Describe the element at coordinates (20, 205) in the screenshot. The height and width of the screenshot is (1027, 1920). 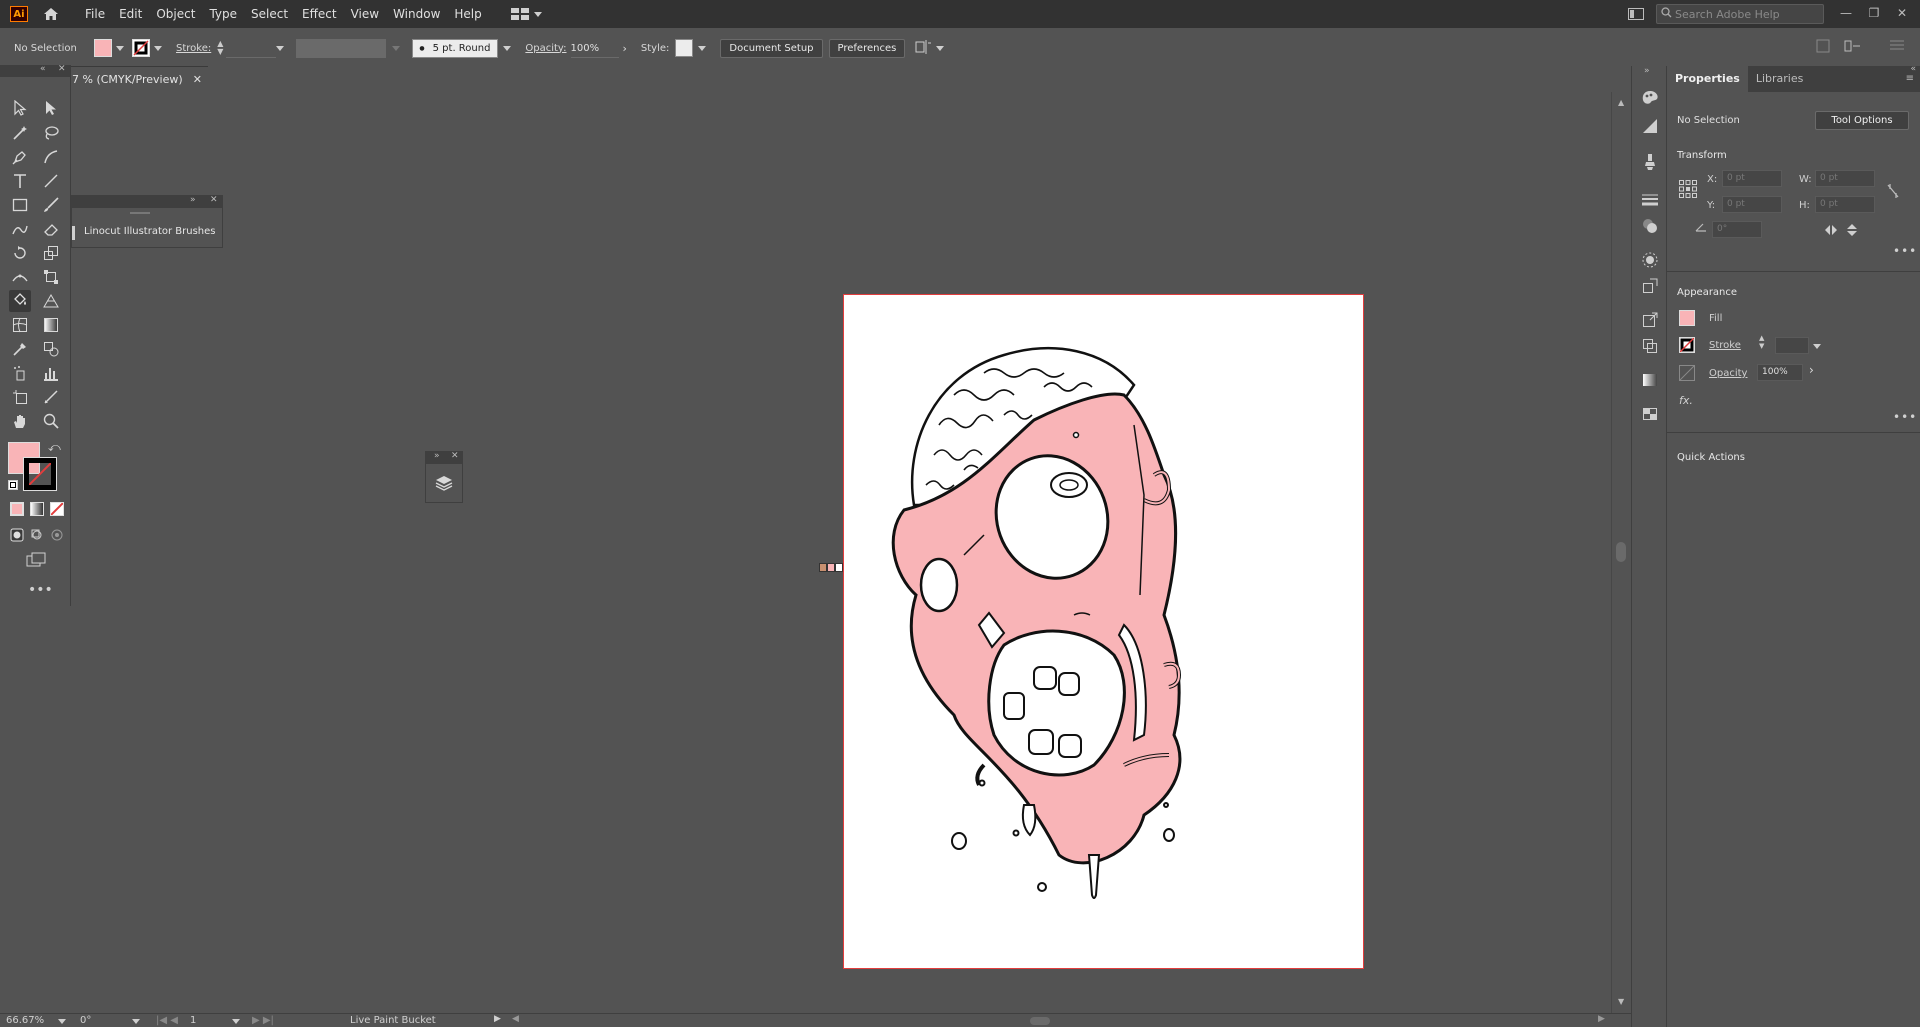
I see `rectangle-tool-icon` at that location.